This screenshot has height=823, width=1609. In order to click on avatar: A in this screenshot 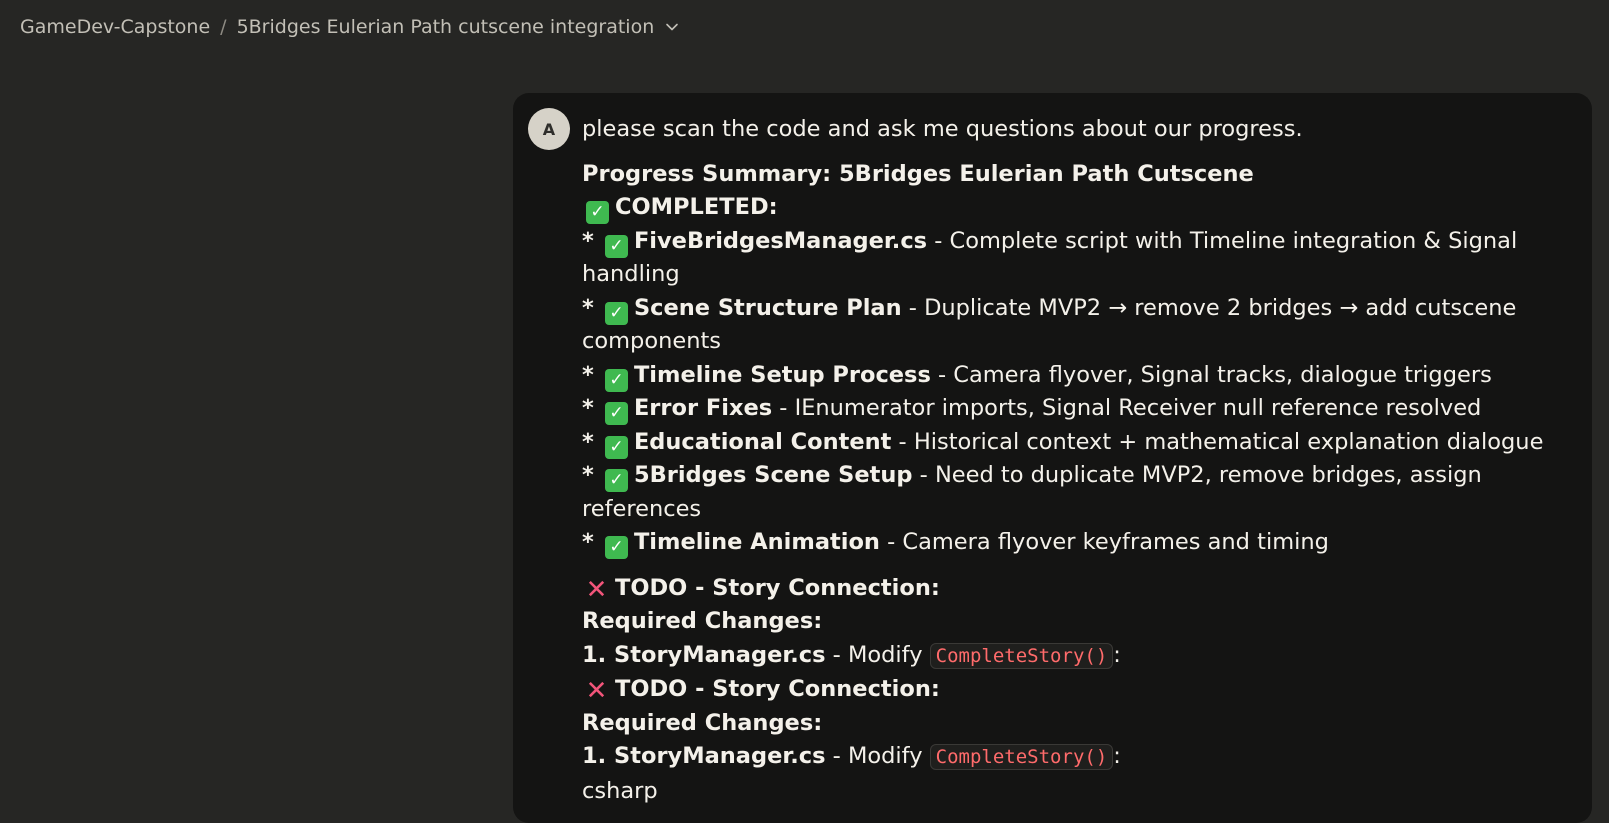, I will do `click(549, 129)`.